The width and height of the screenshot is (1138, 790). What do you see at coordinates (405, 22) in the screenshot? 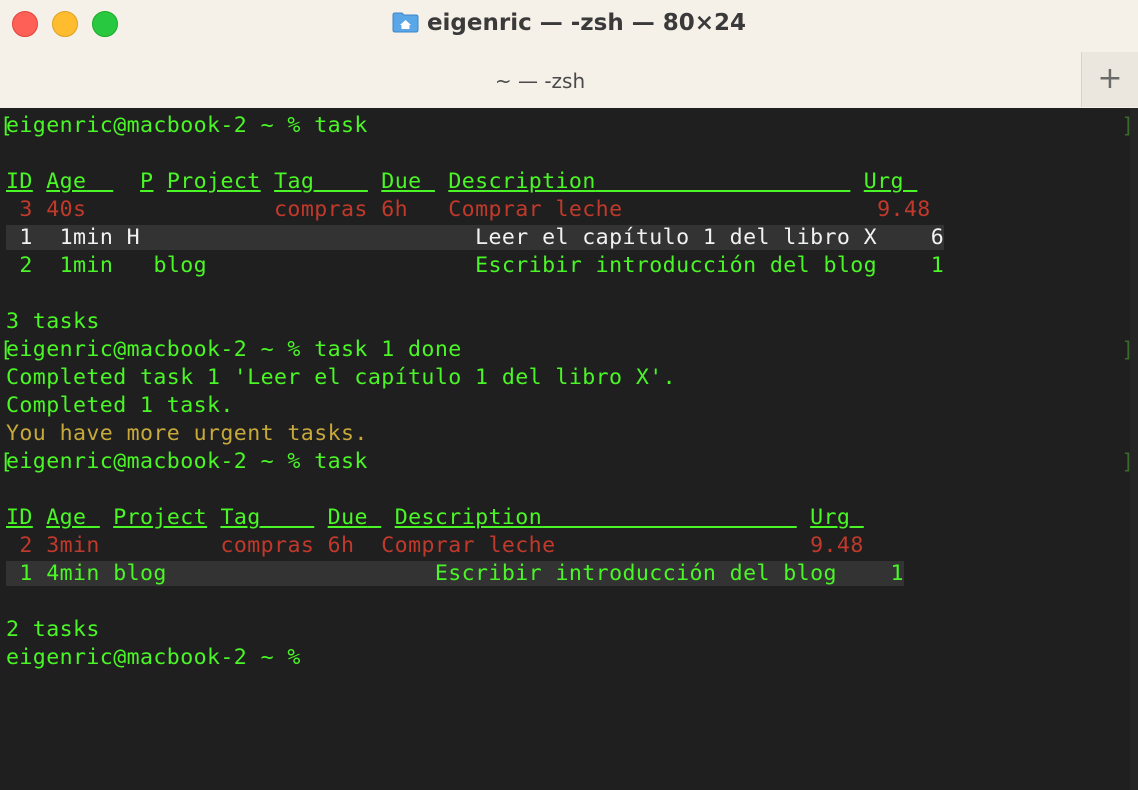
I see `home-folder-icon` at bounding box center [405, 22].